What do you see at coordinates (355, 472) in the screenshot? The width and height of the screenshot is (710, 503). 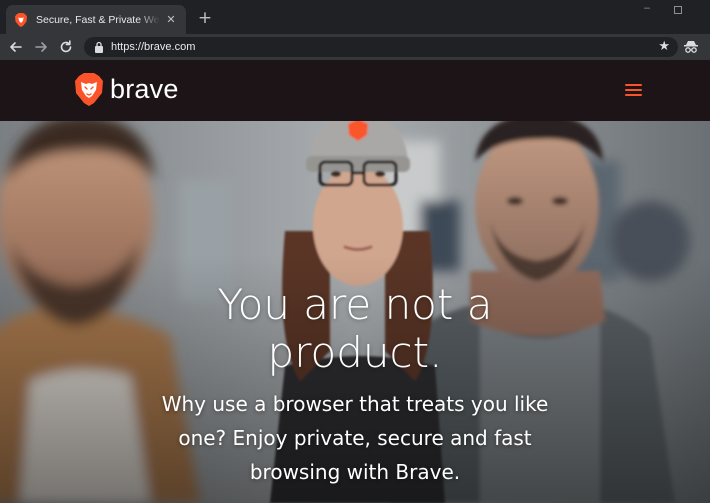 I see `hero-subheading-line3: browsing with Brave.` at bounding box center [355, 472].